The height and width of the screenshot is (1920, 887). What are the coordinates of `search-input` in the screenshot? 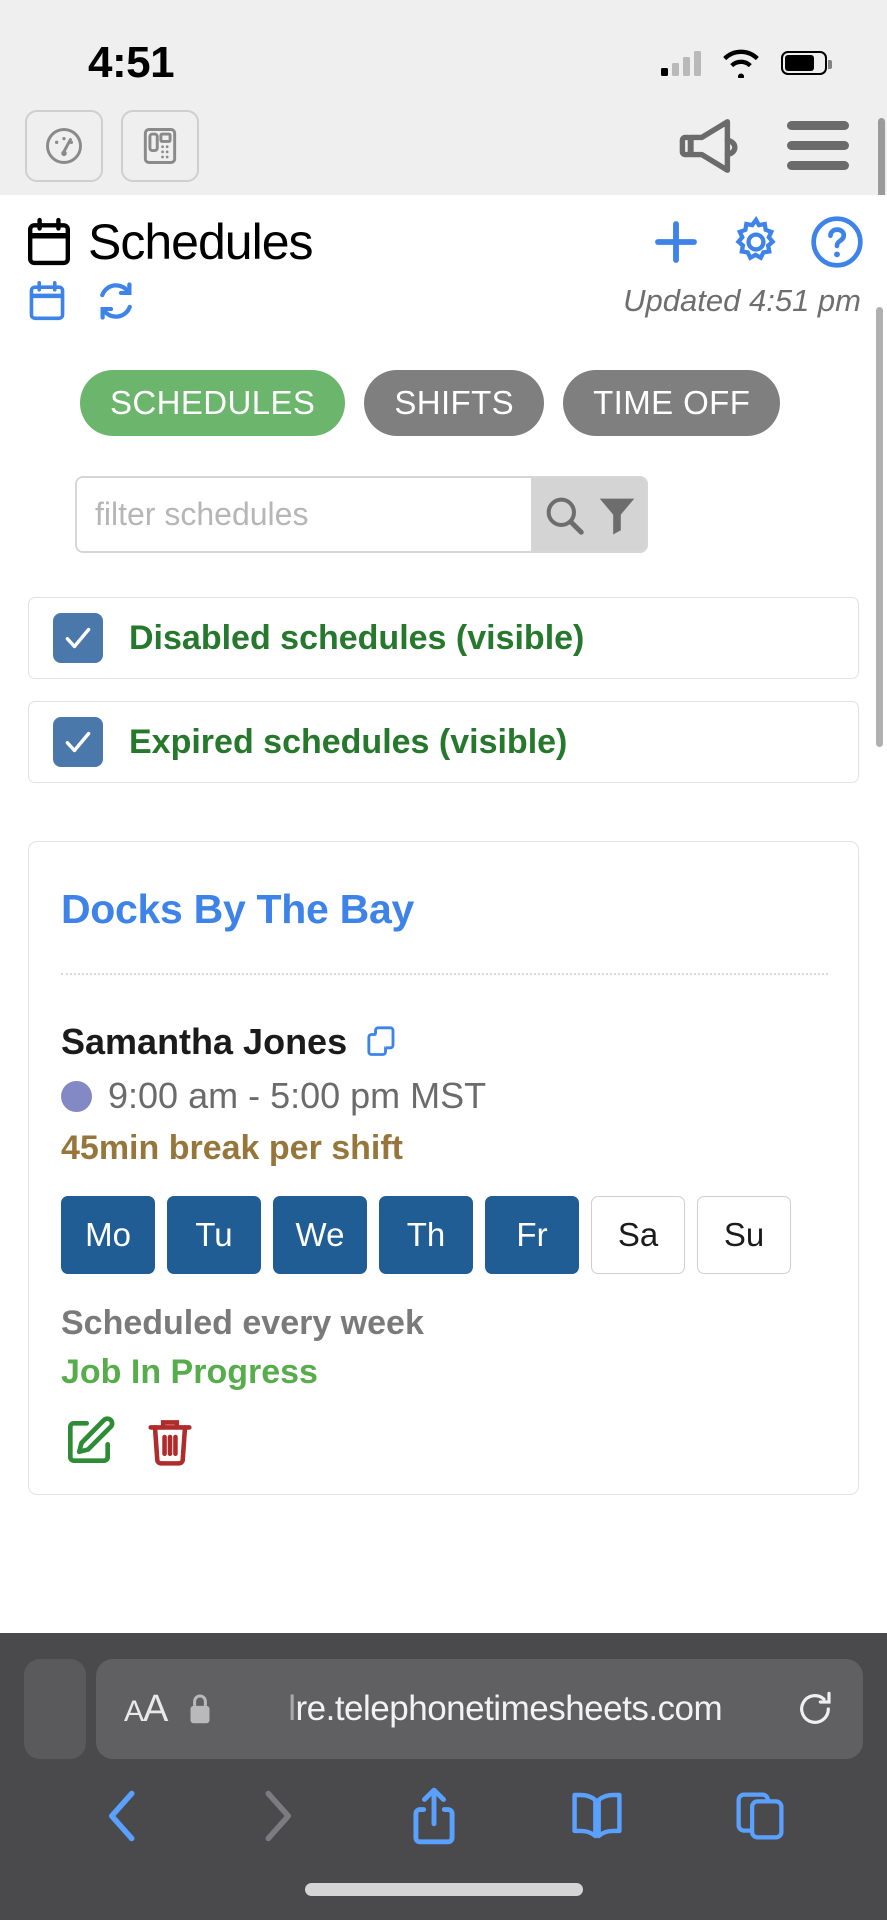 It's located at (304, 514).